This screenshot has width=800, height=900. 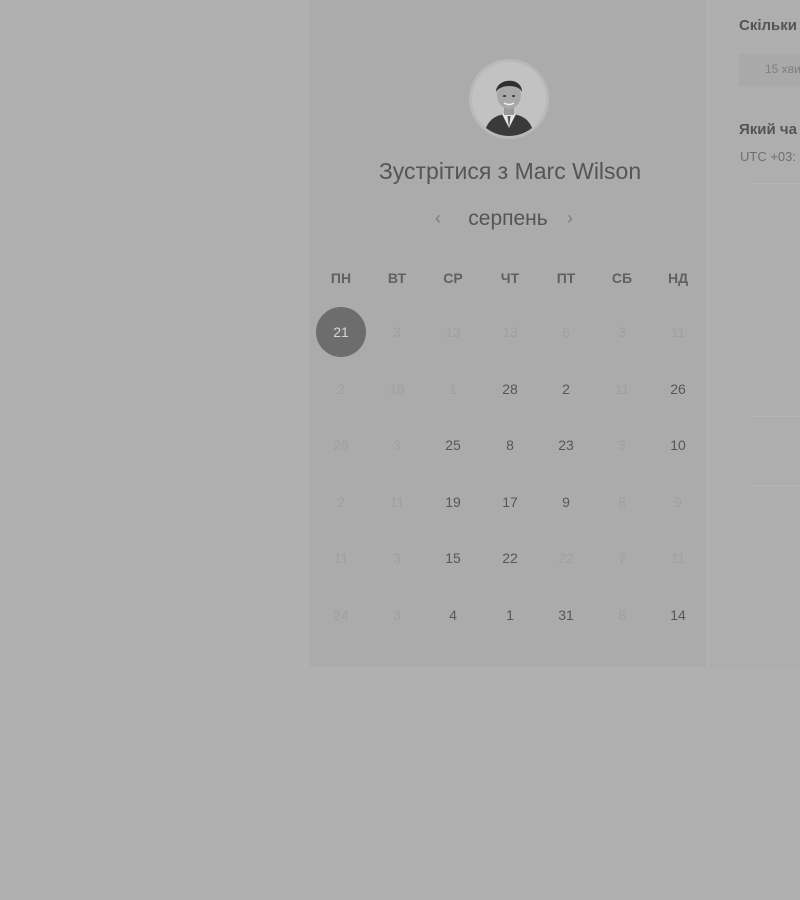 What do you see at coordinates (453, 502) in the screenshot?
I see `calendar-day: 19` at bounding box center [453, 502].